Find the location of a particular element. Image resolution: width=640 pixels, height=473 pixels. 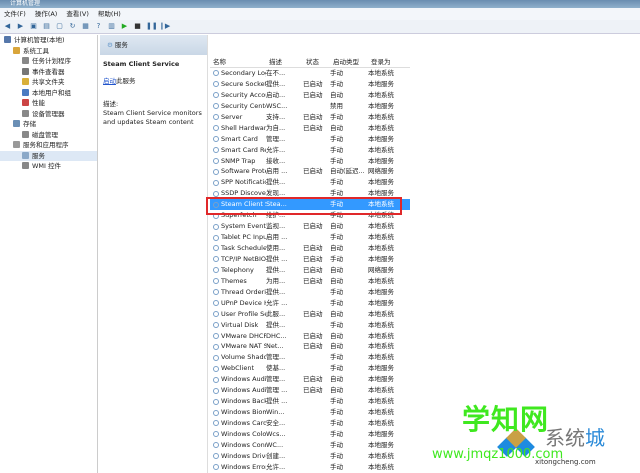

table-row: VMware NAT Se...Net... 已启动自动 本地系统 is located at coordinates (310, 346).